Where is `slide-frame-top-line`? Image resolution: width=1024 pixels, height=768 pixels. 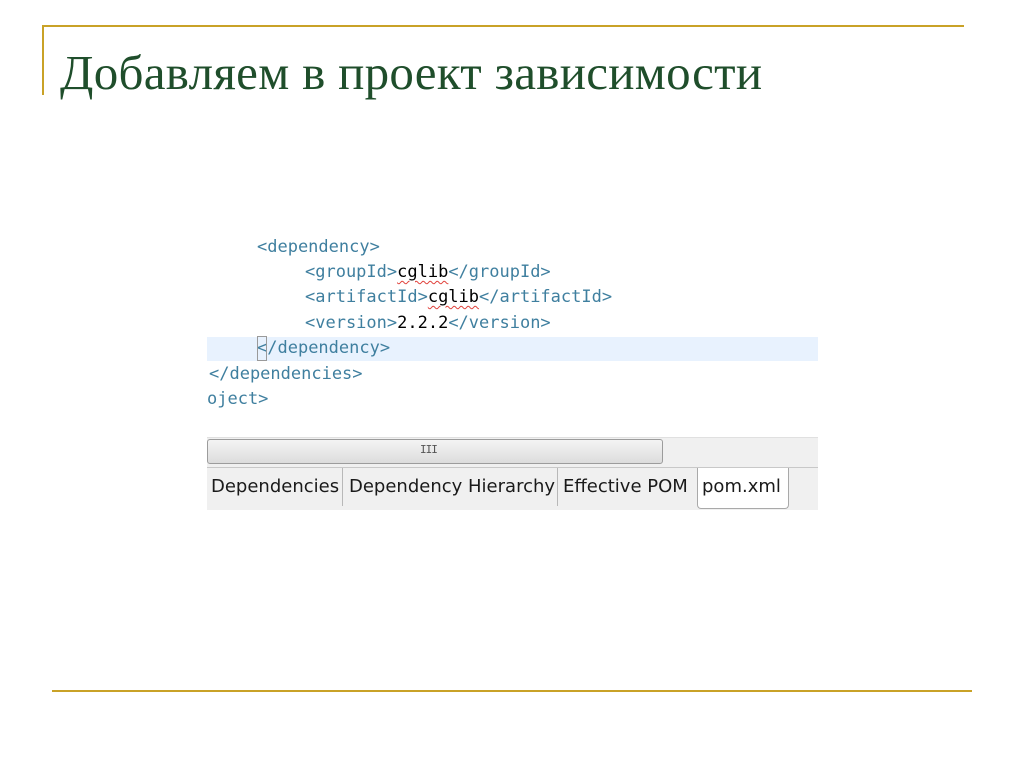 slide-frame-top-line is located at coordinates (503, 26).